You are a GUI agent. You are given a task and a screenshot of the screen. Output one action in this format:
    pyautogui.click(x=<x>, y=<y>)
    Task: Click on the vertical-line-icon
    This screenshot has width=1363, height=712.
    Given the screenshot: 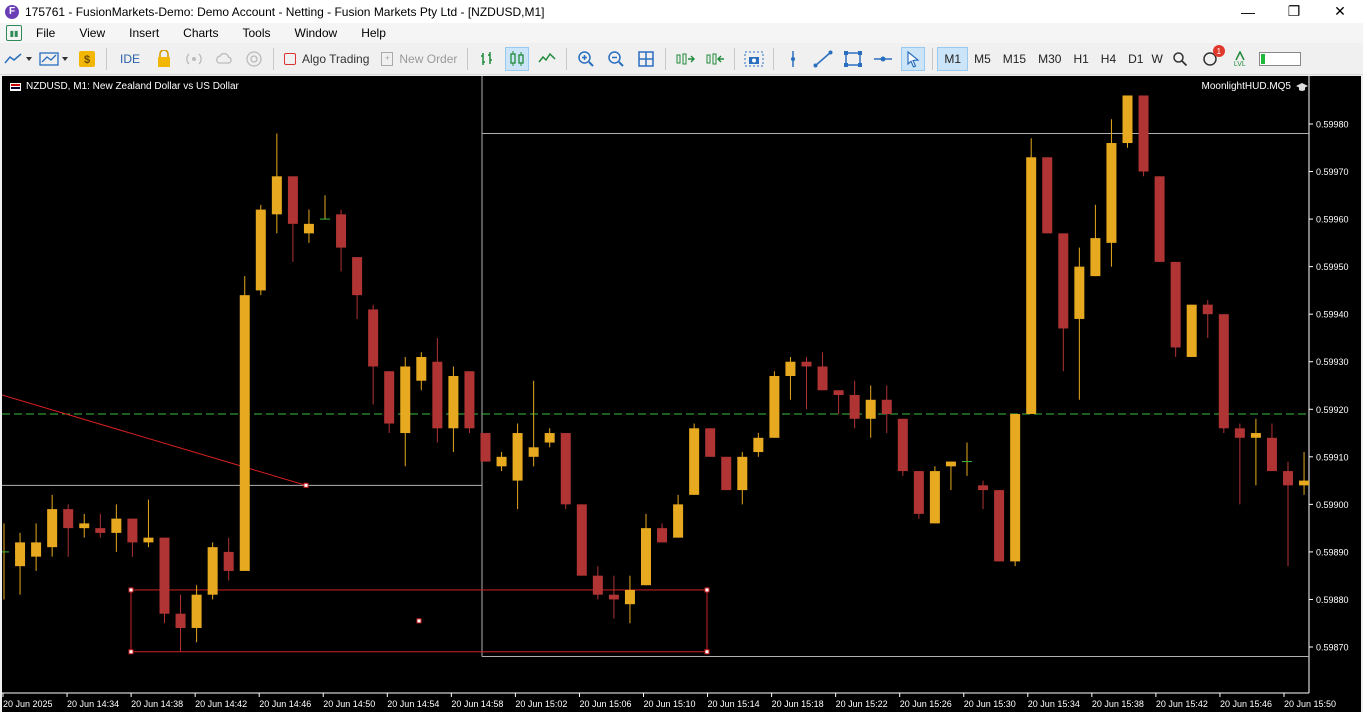 What is the action you would take?
    pyautogui.click(x=793, y=59)
    